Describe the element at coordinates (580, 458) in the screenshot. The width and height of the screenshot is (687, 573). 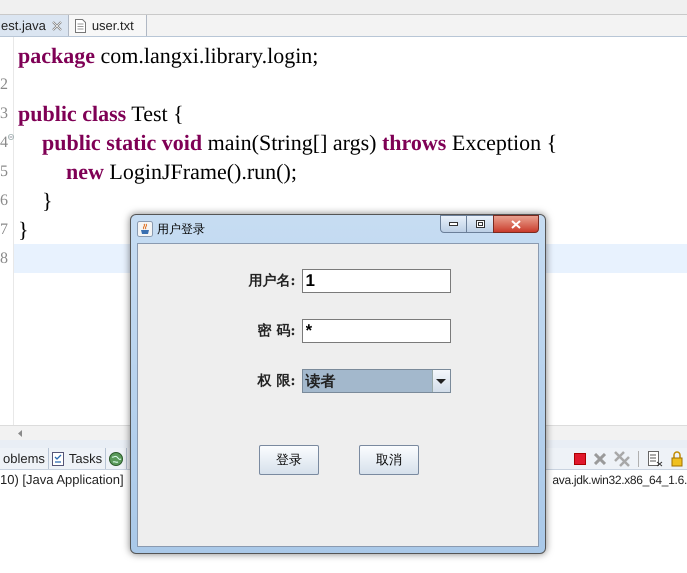
I see `stop-icon` at that location.